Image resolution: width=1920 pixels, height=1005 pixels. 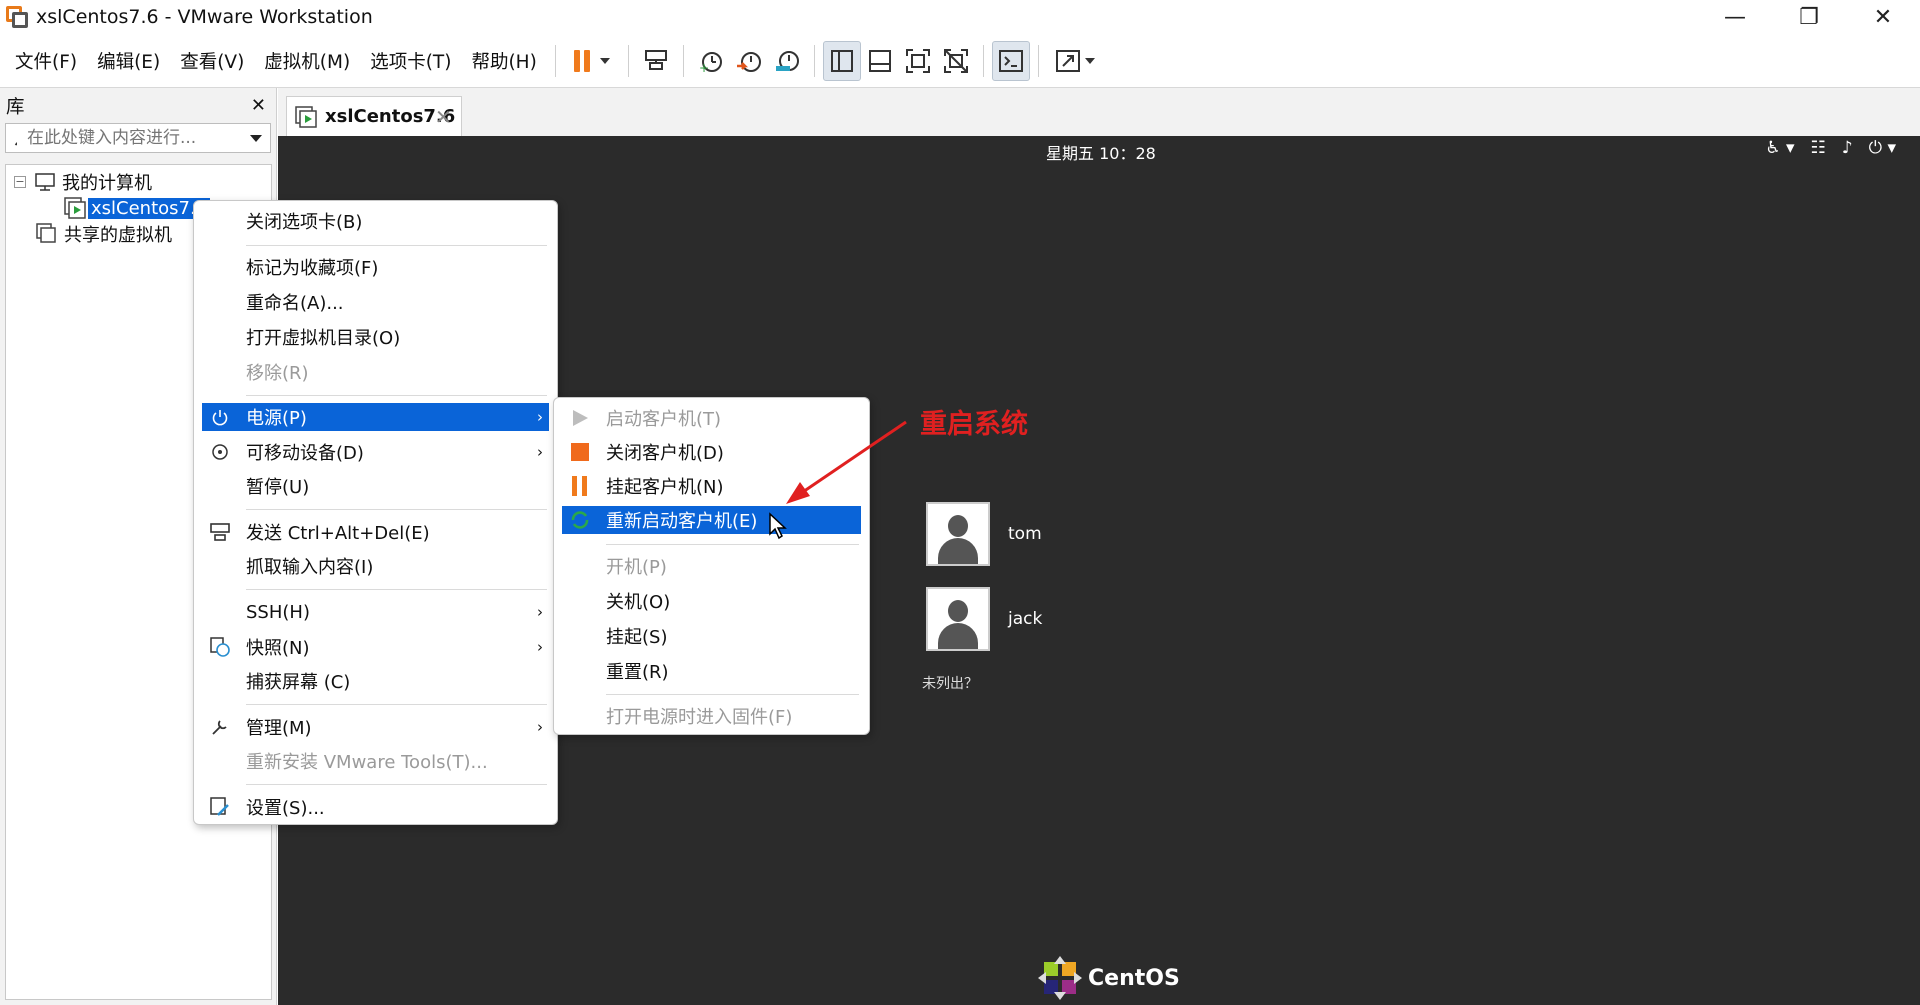 I want to click on vmware-logo-icon, so click(x=17, y=17).